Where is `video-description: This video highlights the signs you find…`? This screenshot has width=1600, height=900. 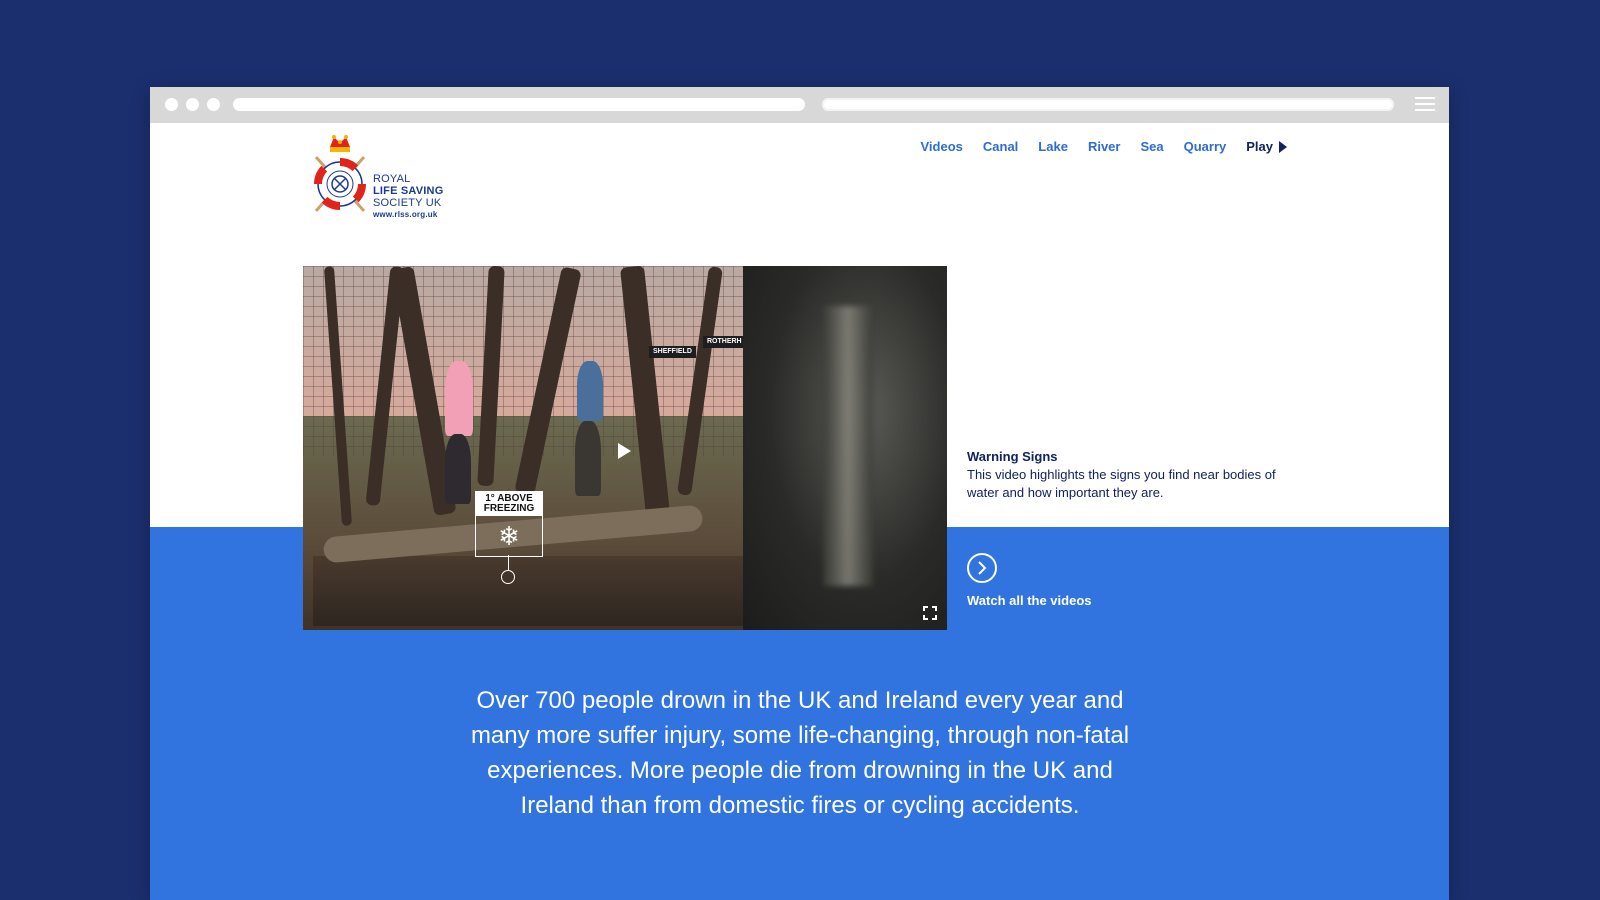 video-description: This video highlights the signs you find… is located at coordinates (1121, 483).